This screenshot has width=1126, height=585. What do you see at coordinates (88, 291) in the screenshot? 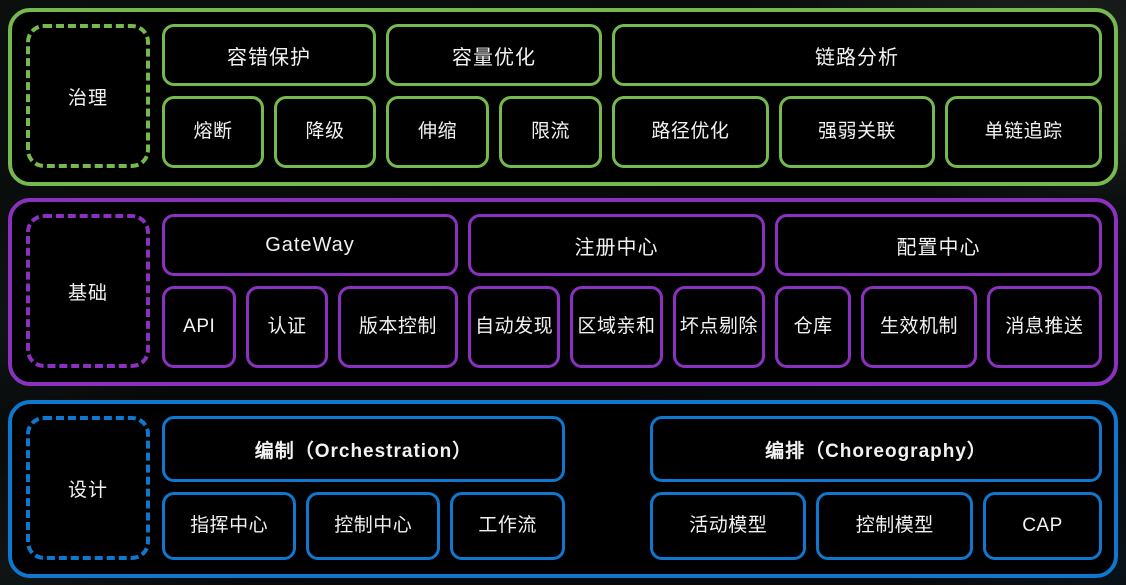
I see `band-label-foundation: 基础` at bounding box center [88, 291].